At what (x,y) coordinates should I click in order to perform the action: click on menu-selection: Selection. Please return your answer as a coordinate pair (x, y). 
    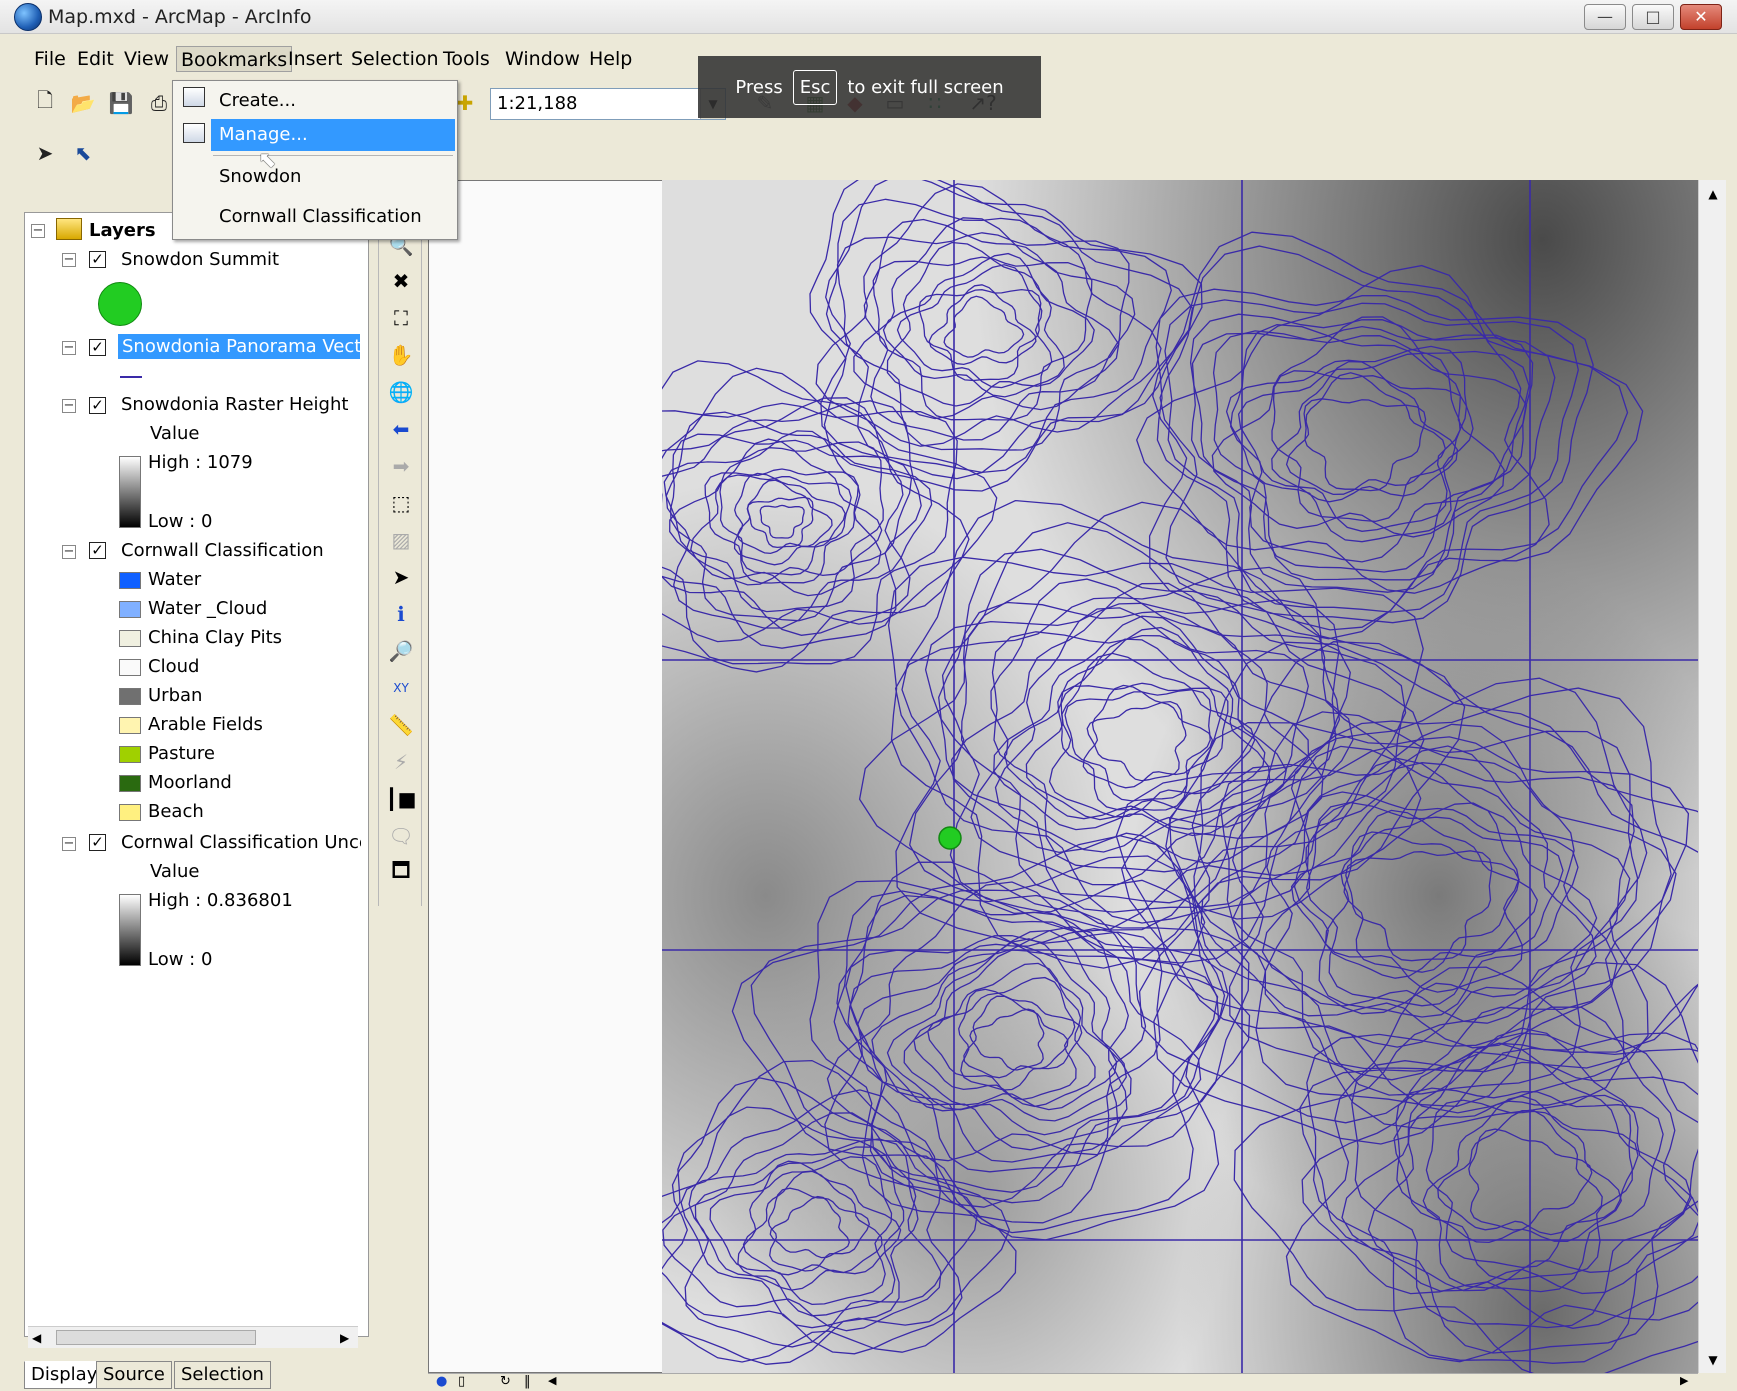
    Looking at the image, I should click on (395, 59).